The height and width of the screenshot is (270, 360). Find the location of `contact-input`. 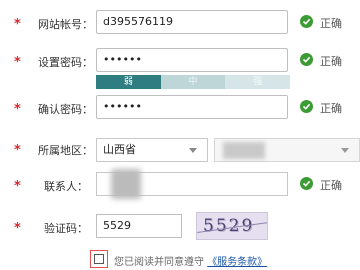

contact-input is located at coordinates (192, 184).